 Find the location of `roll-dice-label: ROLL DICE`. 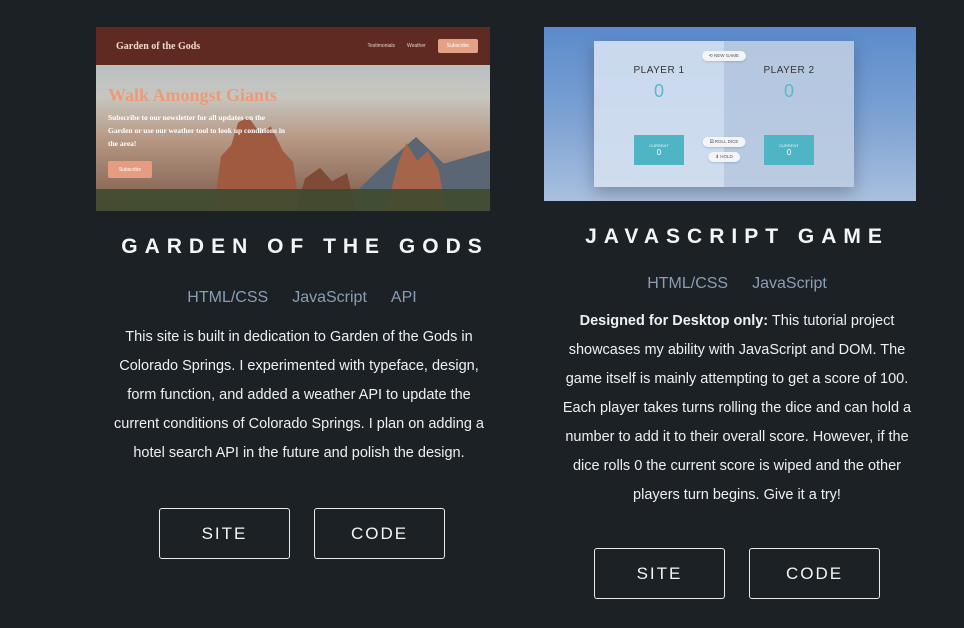

roll-dice-label: ROLL DICE is located at coordinates (726, 141).